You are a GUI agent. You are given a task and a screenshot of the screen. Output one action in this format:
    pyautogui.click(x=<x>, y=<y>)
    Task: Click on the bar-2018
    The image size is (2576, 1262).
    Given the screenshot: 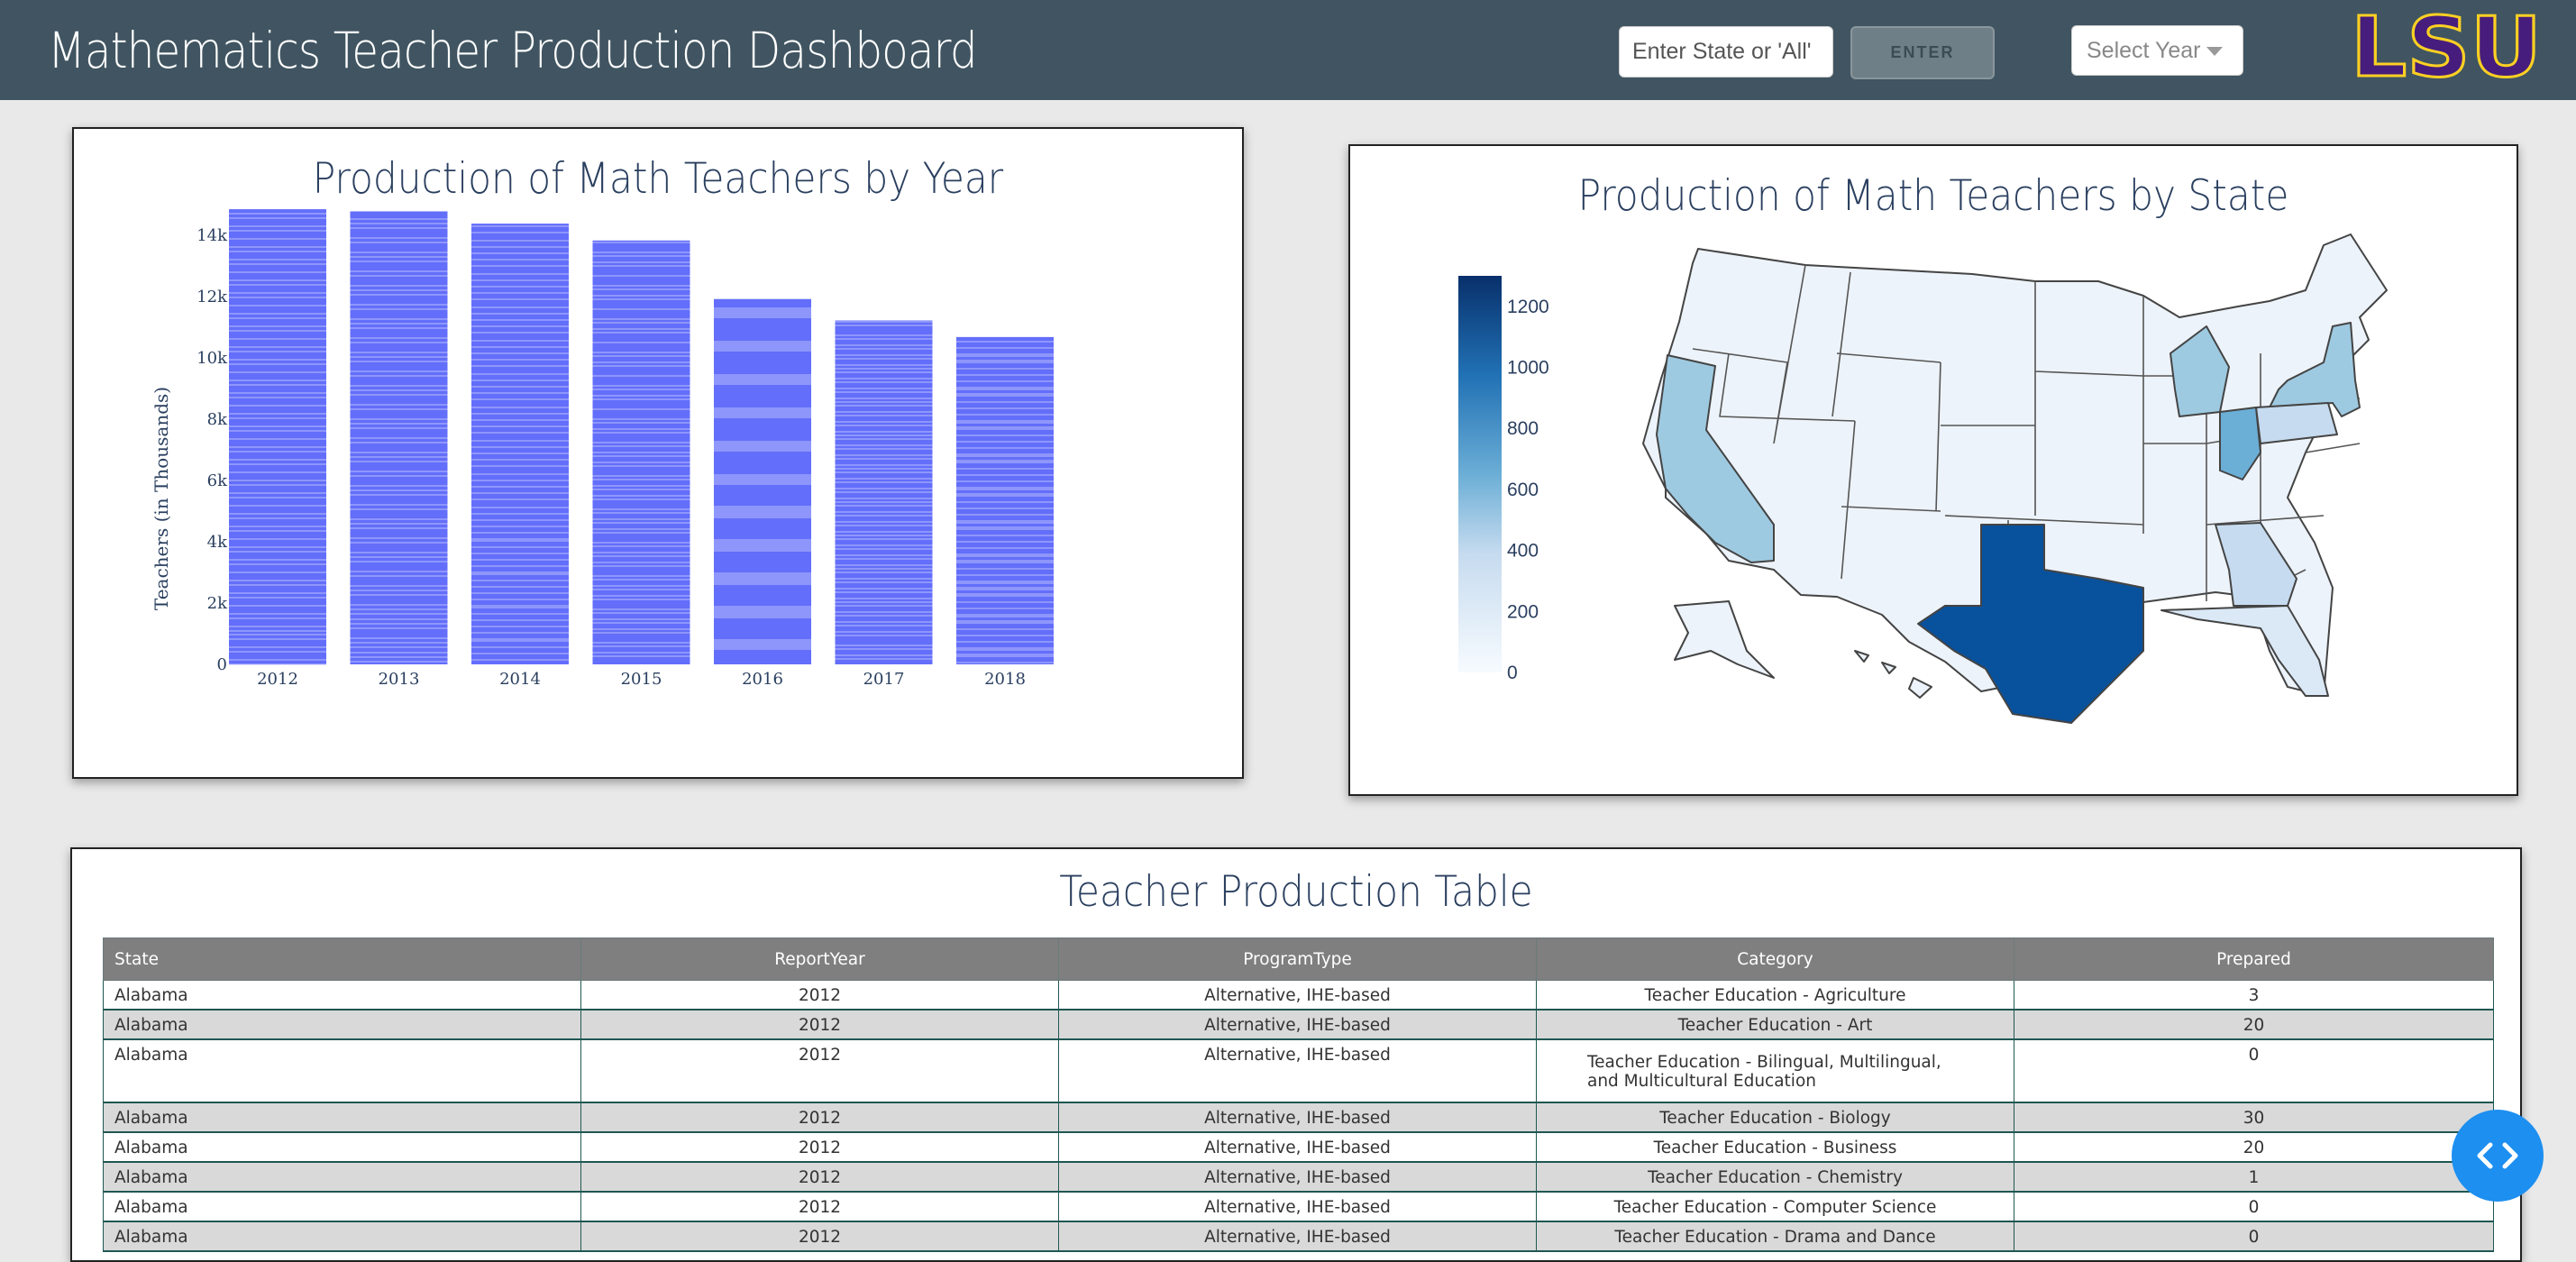 What is the action you would take?
    pyautogui.click(x=1005, y=500)
    